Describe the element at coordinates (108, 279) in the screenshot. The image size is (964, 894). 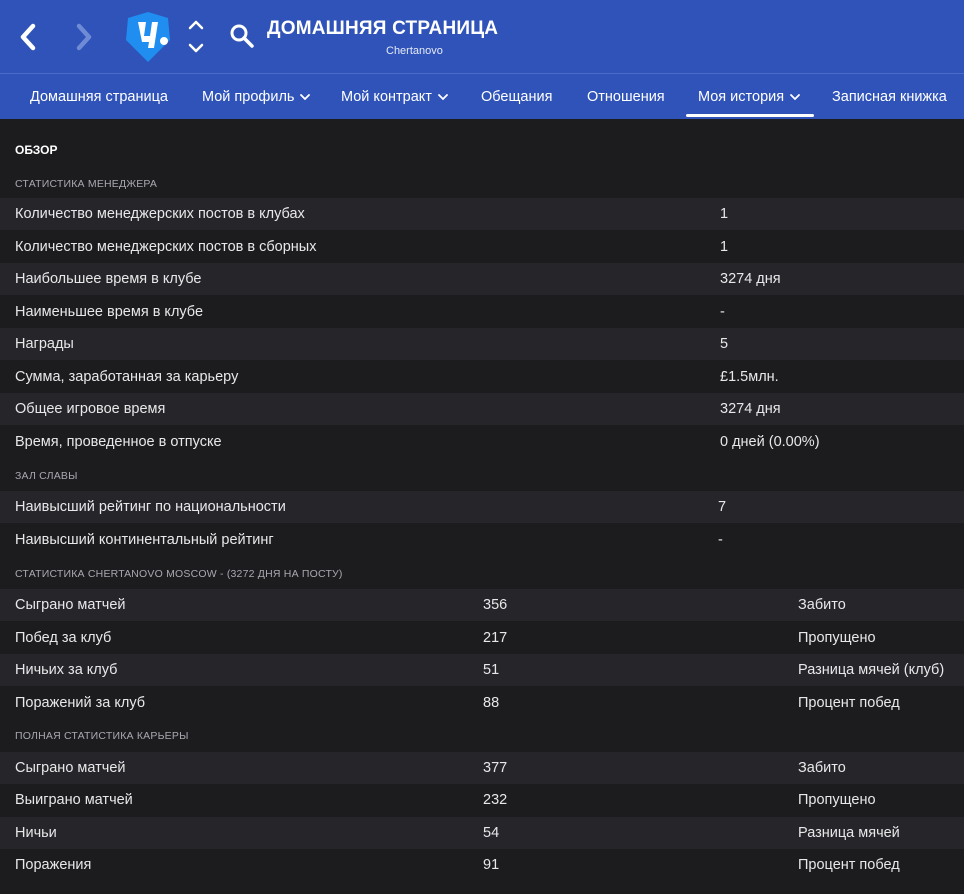
I see `stat-label: Наибольшее время в клубе` at that location.